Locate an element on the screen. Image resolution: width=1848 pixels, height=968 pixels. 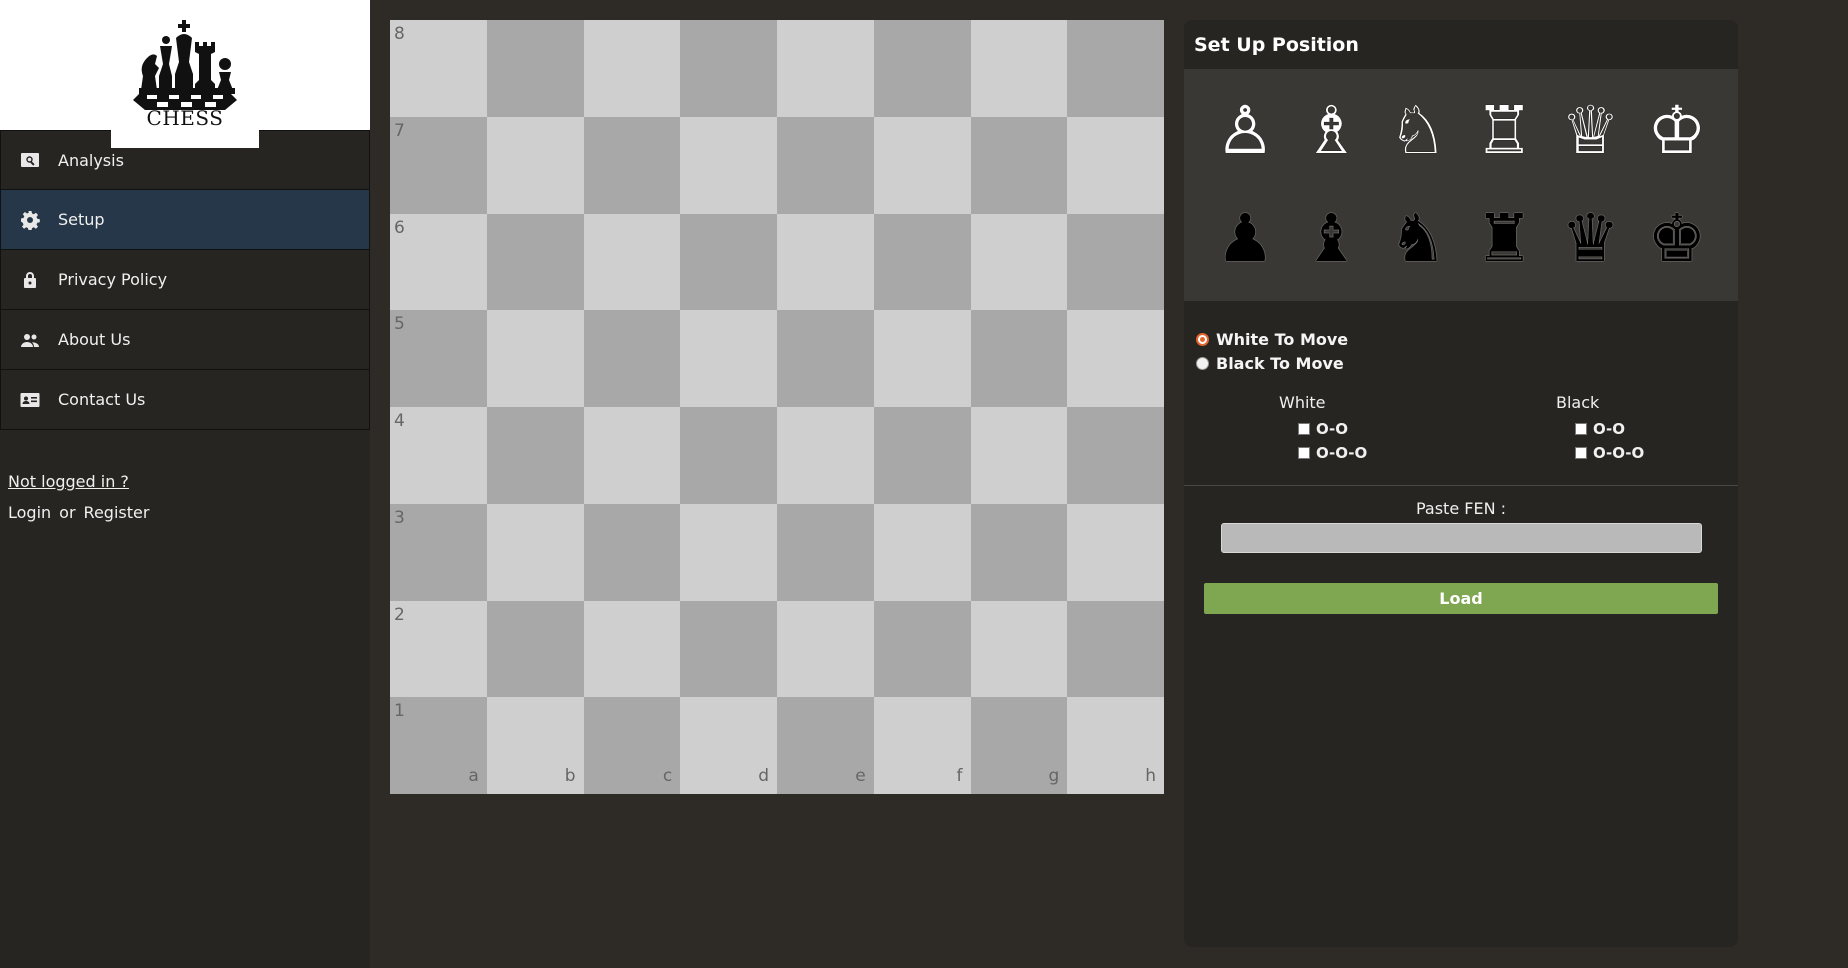
square-h6 is located at coordinates (1115, 262).